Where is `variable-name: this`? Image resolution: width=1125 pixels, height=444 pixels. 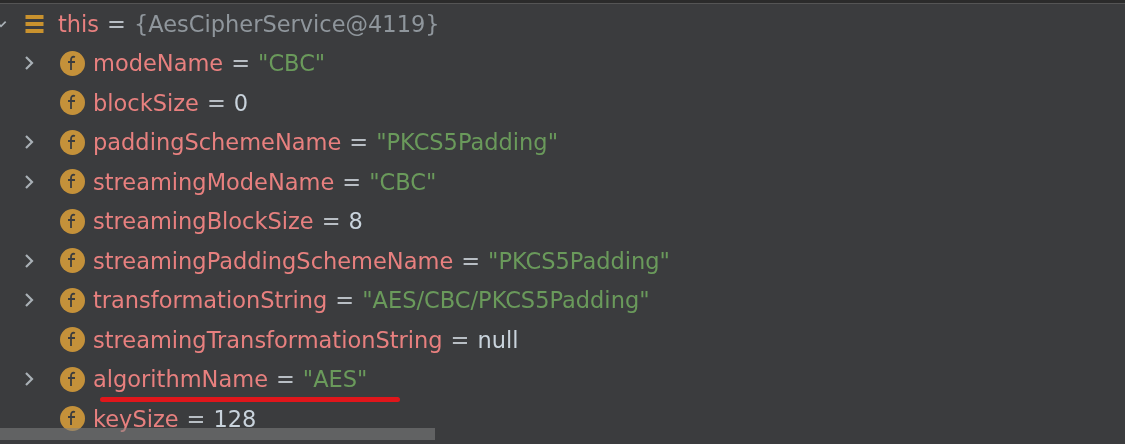 variable-name: this is located at coordinates (79, 23).